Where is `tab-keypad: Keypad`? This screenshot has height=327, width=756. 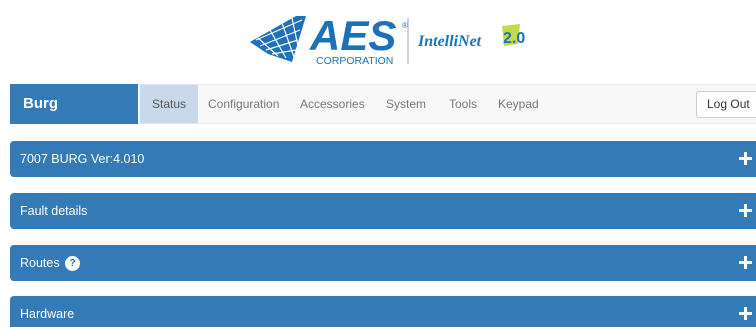
tab-keypad: Keypad is located at coordinates (518, 104).